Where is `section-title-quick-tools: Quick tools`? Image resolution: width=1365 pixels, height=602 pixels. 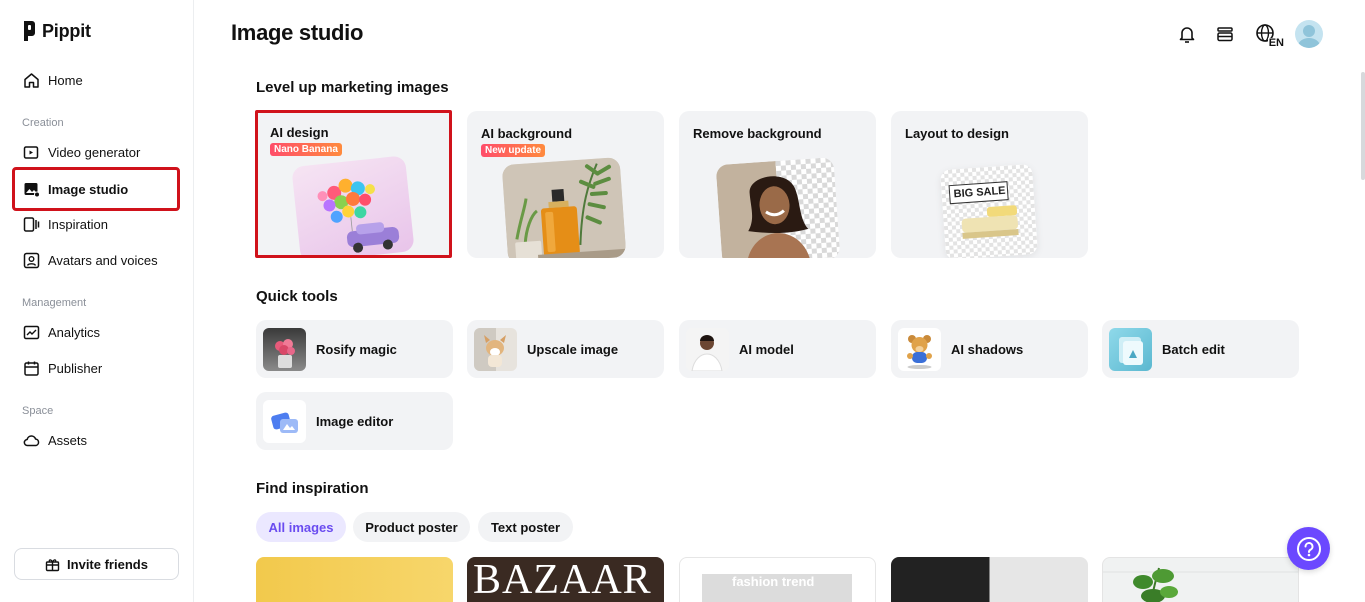
section-title-quick-tools: Quick tools is located at coordinates (297, 296).